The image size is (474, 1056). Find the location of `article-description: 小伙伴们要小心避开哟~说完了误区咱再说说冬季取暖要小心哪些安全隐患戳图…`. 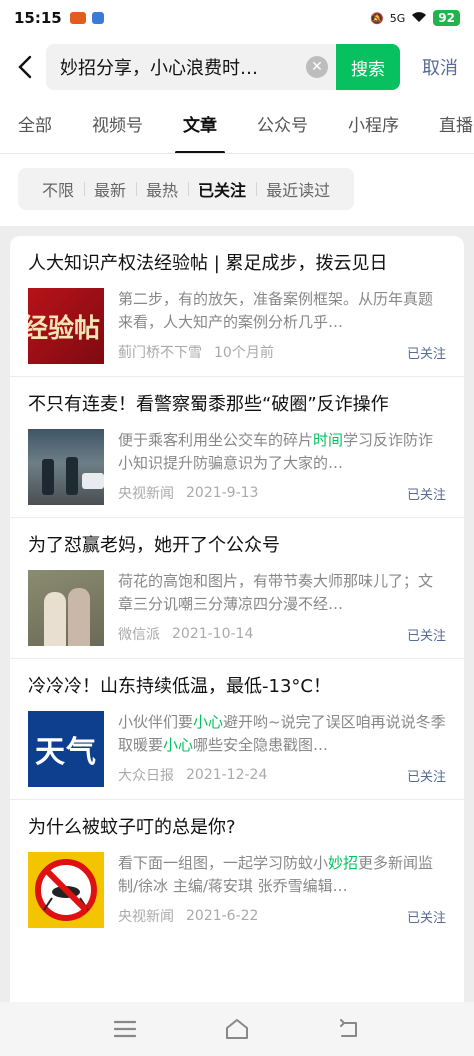

article-description: 小伙伴们要小心避开哟~说完了误区咱再说说冬季取暖要小心哪些安全隐患戳图… is located at coordinates (282, 733).